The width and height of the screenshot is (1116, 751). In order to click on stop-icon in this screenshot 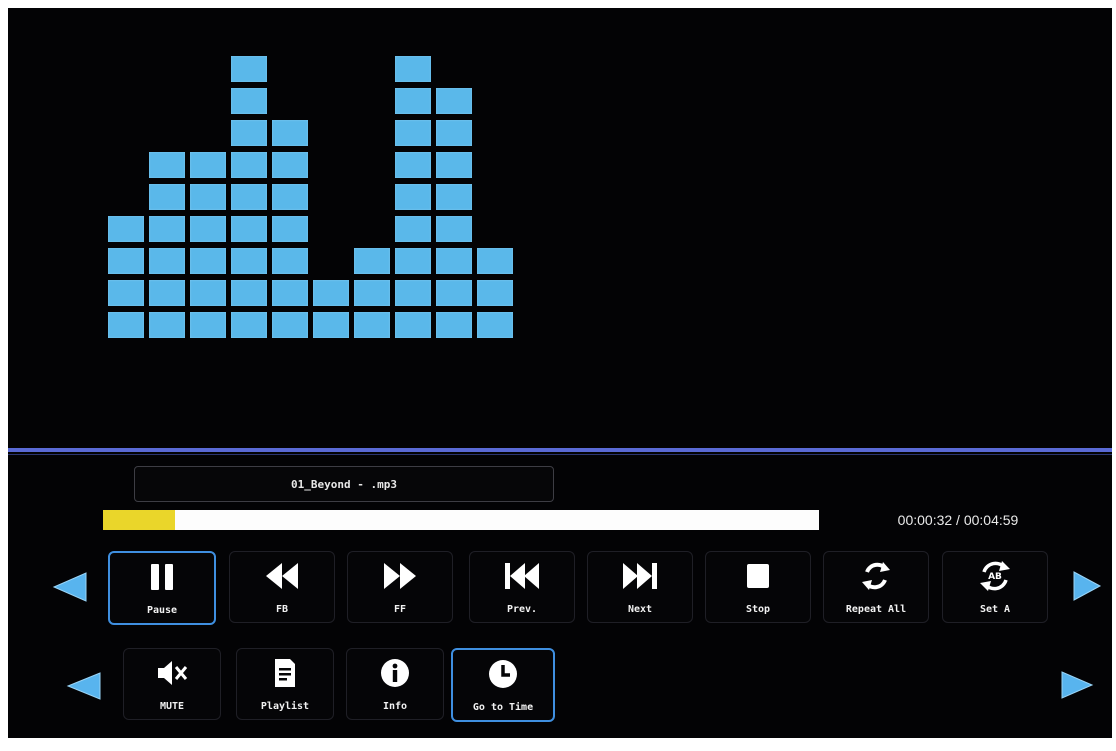, I will do `click(758, 576)`.